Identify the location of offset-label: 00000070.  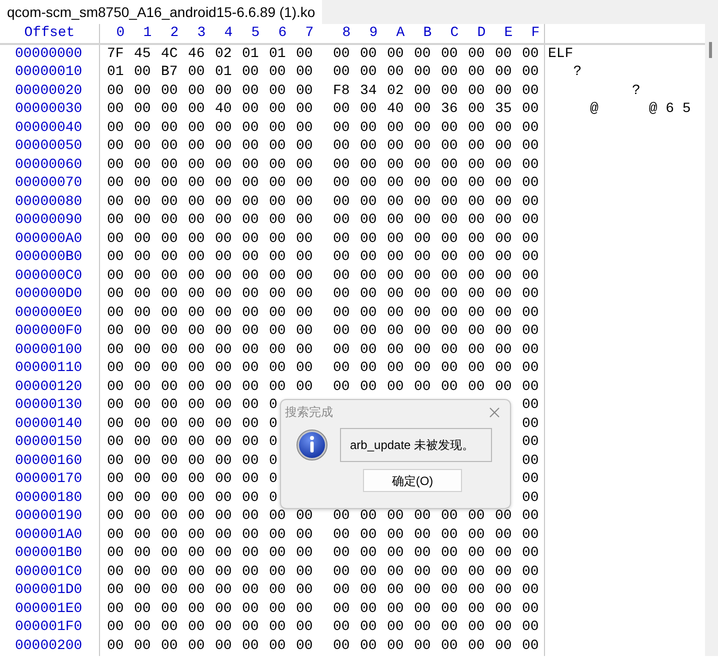
(48, 184).